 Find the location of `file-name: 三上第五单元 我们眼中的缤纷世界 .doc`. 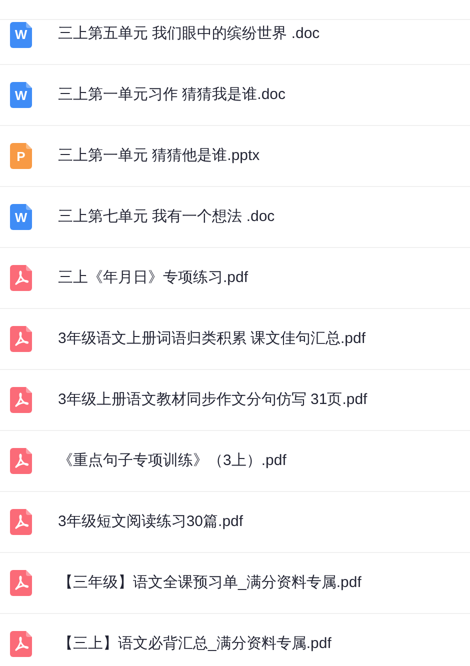

file-name: 三上第五单元 我们眼中的缤纷世界 .doc is located at coordinates (189, 34).